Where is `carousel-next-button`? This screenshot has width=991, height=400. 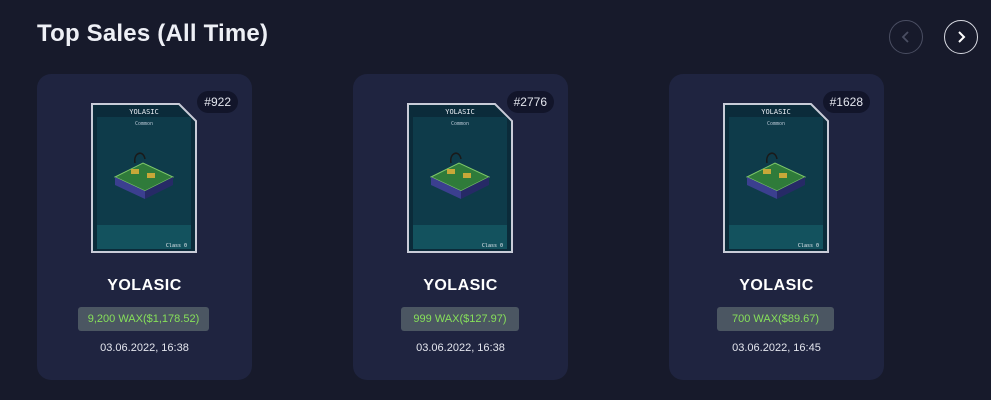 carousel-next-button is located at coordinates (961, 37).